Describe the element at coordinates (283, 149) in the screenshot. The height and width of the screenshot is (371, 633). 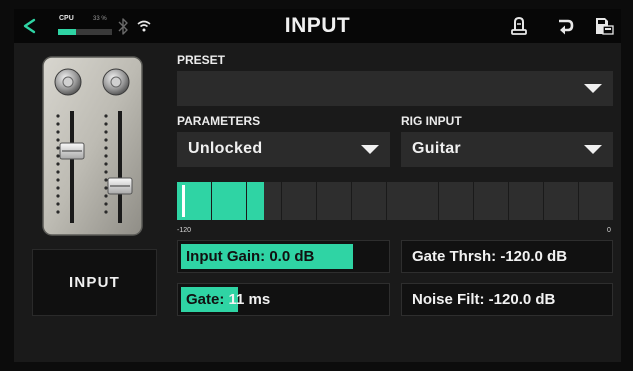
I see `parameters-dropdown: Unlocked` at that location.